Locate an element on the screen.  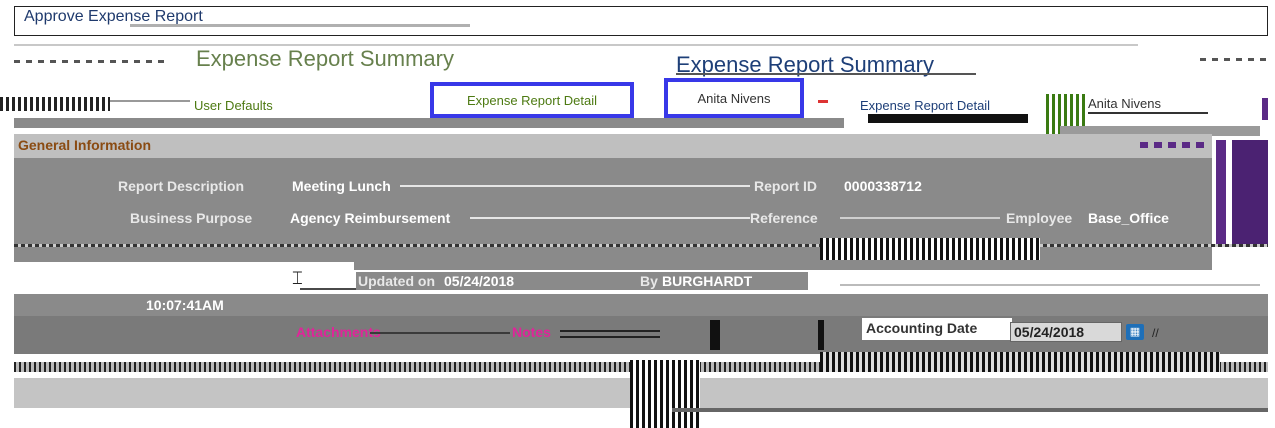
employee-tab-underline is located at coordinates (1148, 113).